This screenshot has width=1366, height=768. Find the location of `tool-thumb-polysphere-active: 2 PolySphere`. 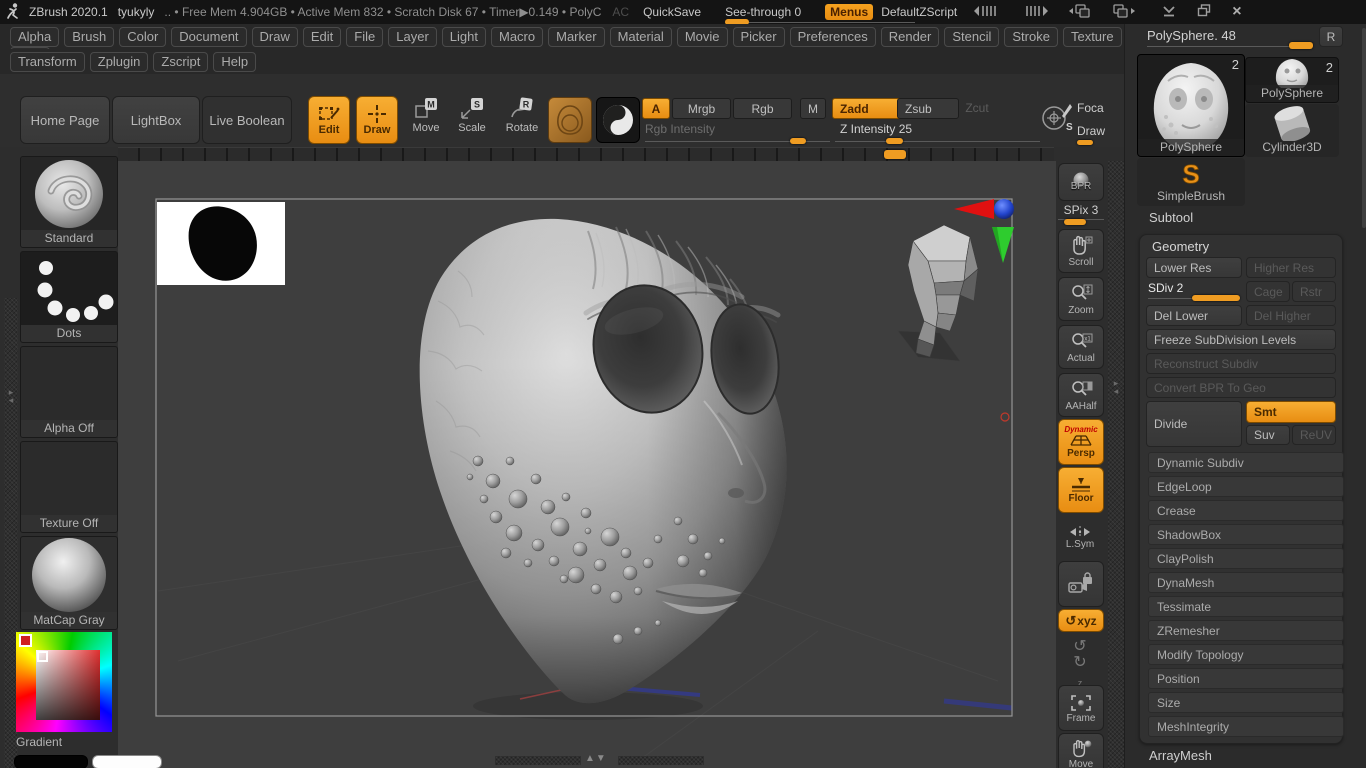

tool-thumb-polysphere-active: 2 PolySphere is located at coordinates (1191, 105).